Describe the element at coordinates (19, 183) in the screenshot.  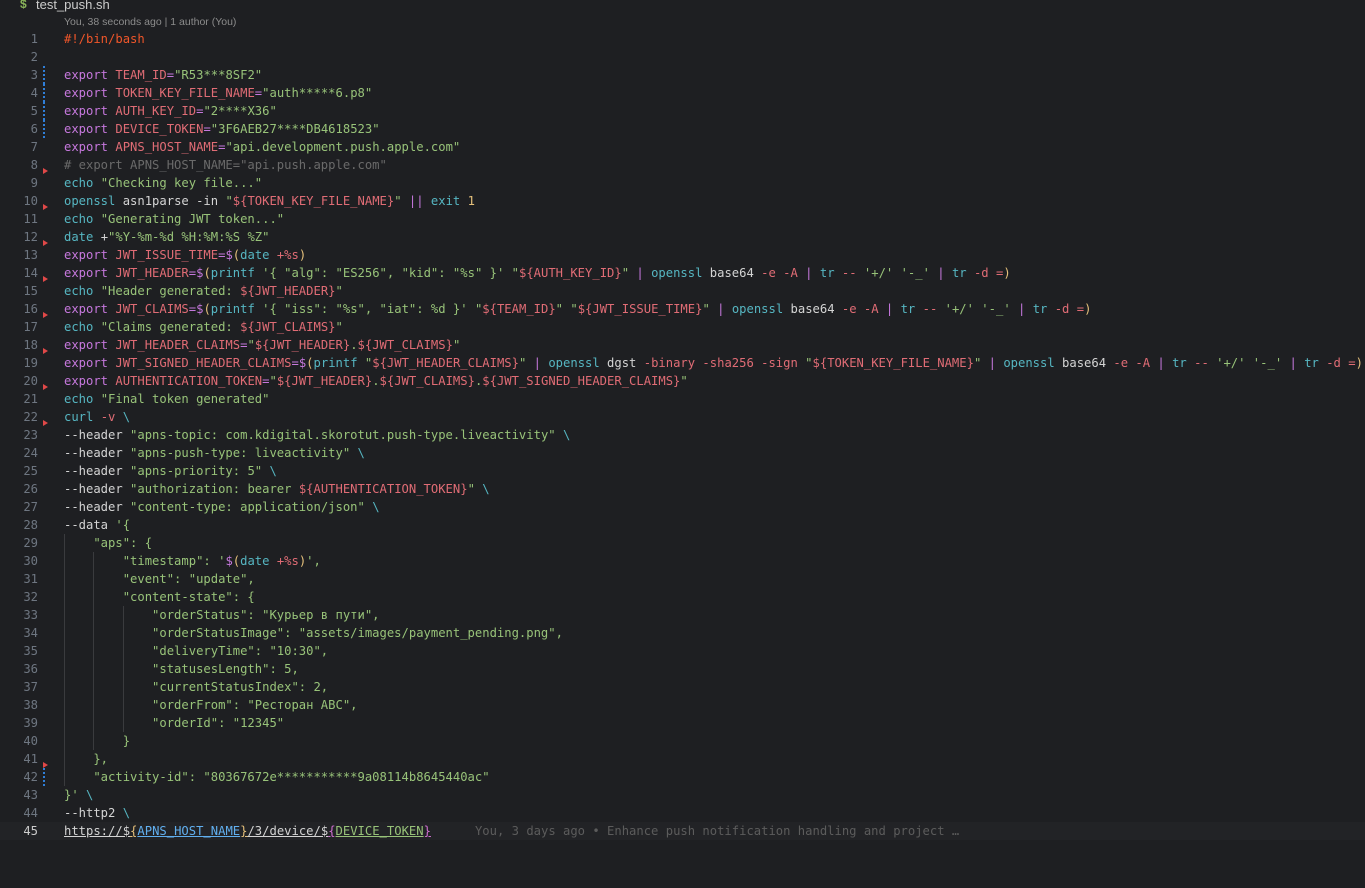
I see `line-number: 9` at that location.